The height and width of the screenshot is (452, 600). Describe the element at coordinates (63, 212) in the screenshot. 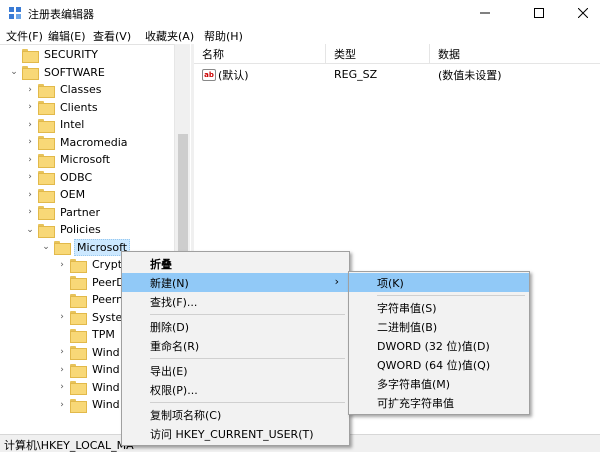

I see `tree-item: › Partner` at that location.